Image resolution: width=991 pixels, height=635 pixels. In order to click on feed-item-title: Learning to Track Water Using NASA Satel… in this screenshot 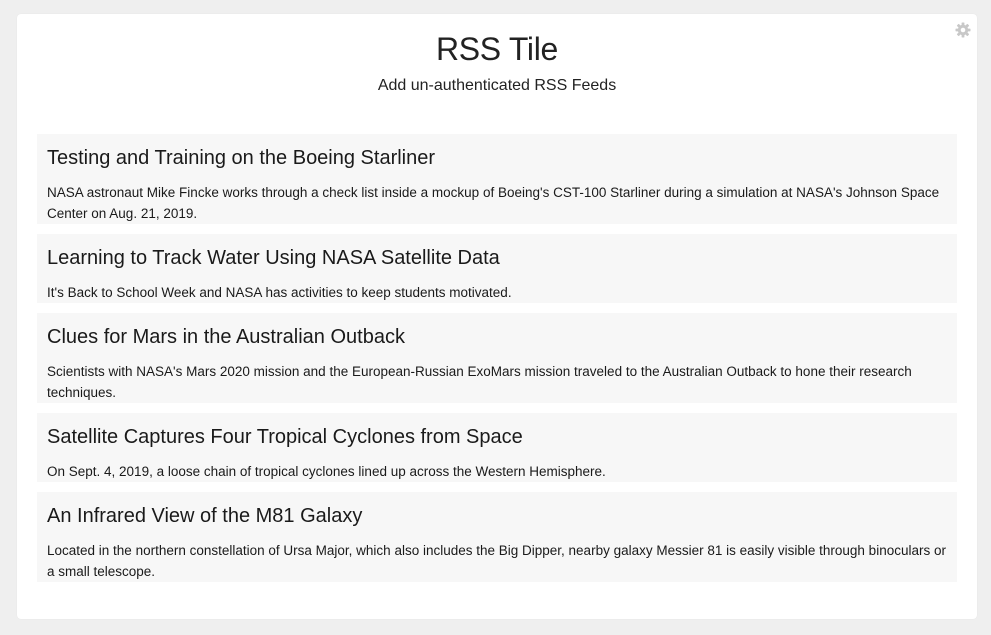, I will do `click(497, 258)`.